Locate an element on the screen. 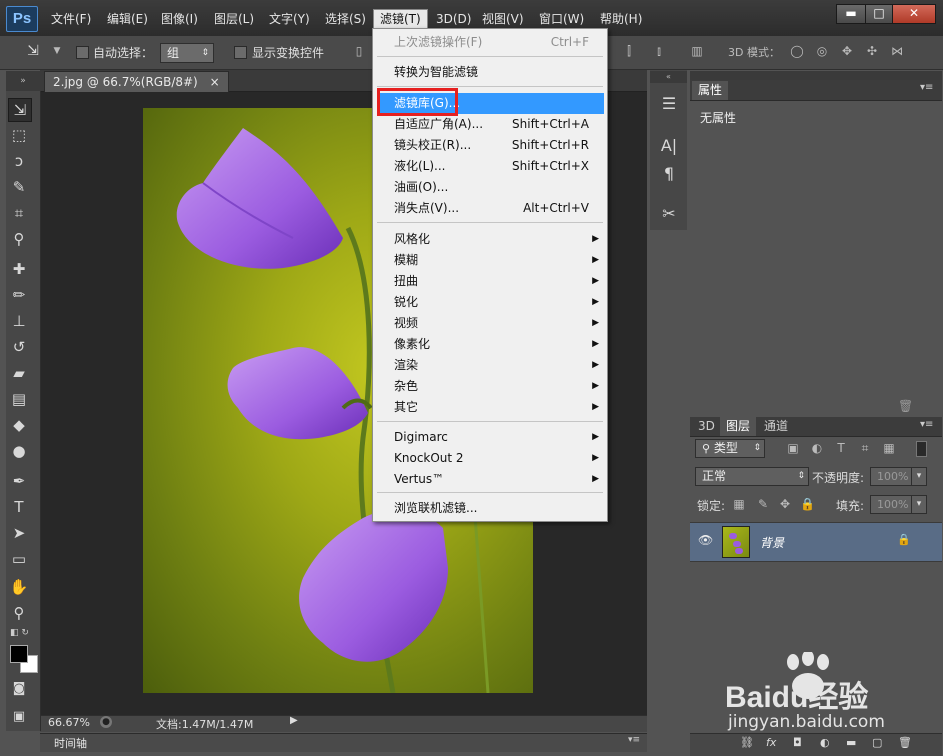 The height and width of the screenshot is (756, 943). collapse-icon: « is located at coordinates (668, 77).